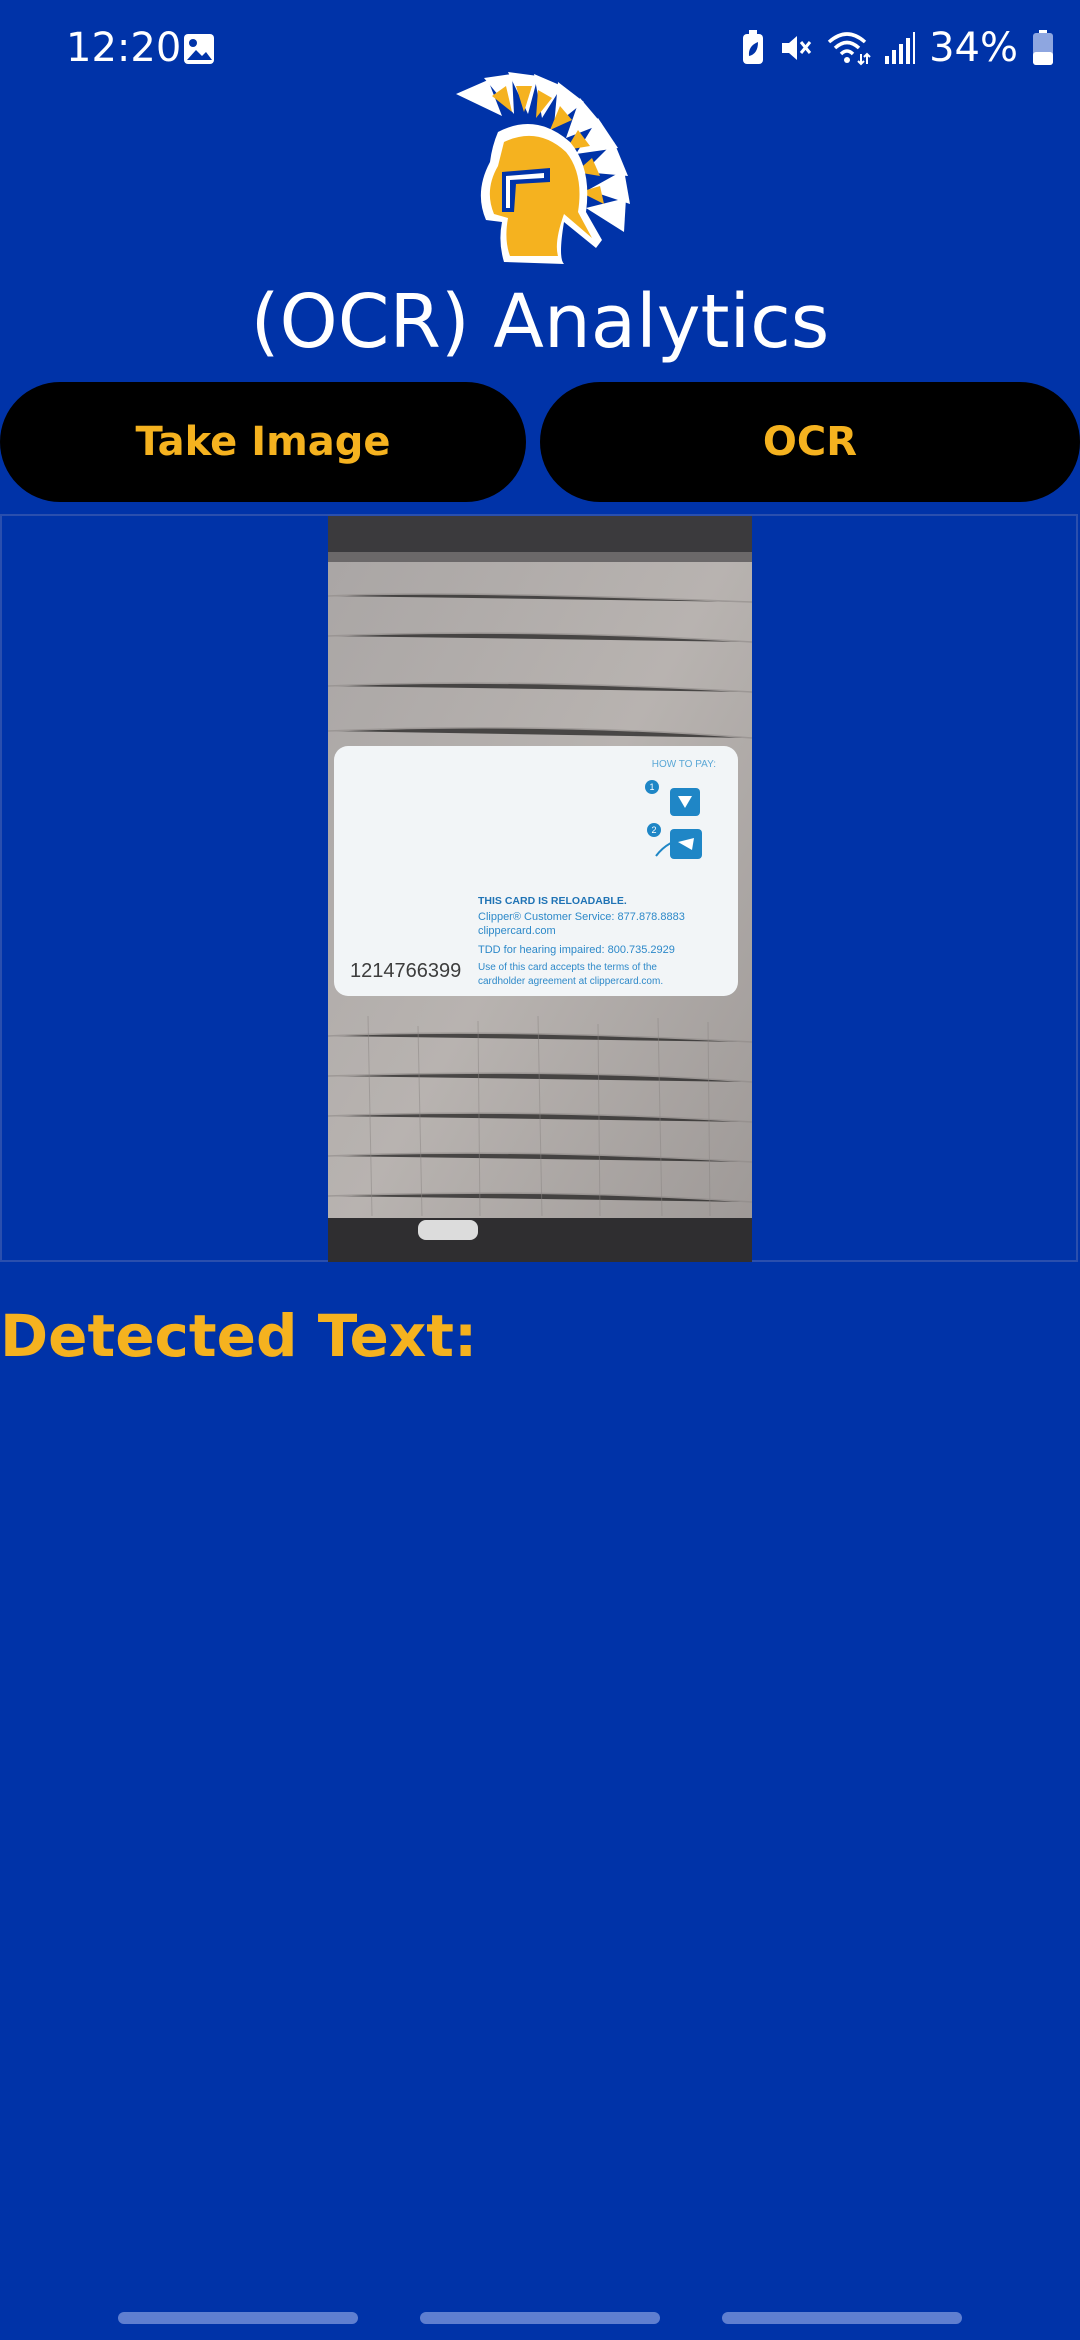 The width and height of the screenshot is (1080, 2340). I want to click on detected-text-label: Detected Text:, so click(239, 1336).